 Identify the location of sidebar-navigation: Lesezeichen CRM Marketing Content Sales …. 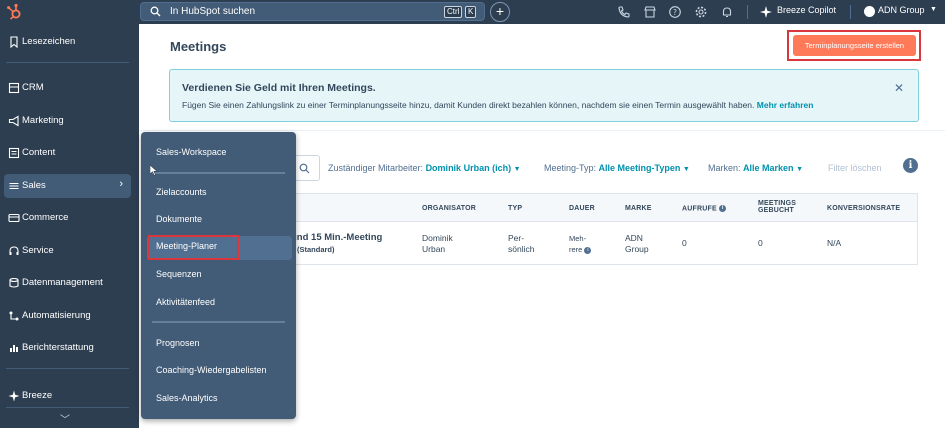
(69, 226).